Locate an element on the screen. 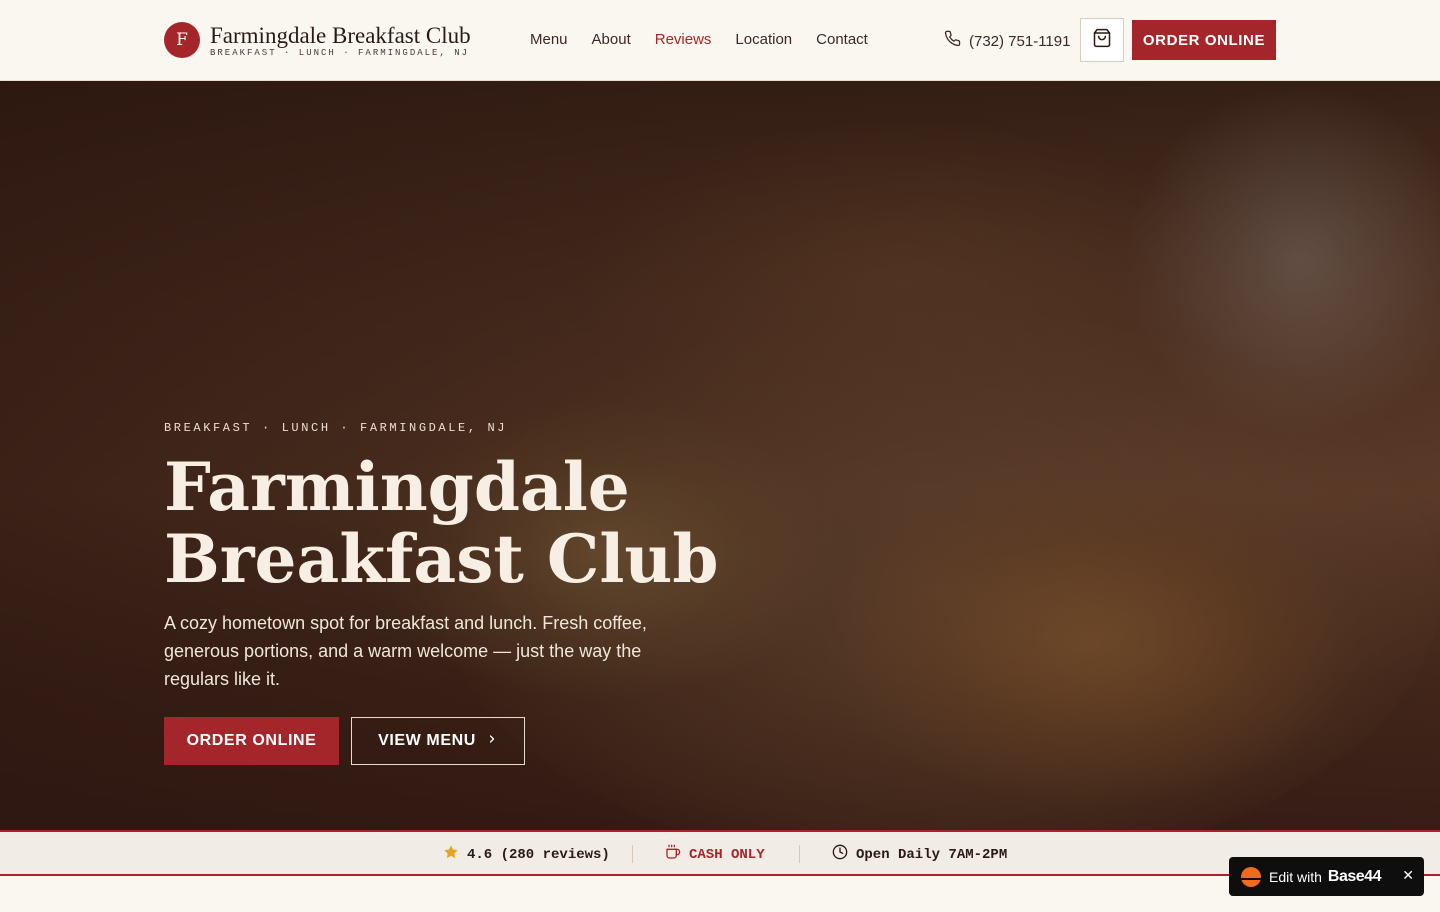 The height and width of the screenshot is (912, 1440). nav-contact: Contact is located at coordinates (842, 40).